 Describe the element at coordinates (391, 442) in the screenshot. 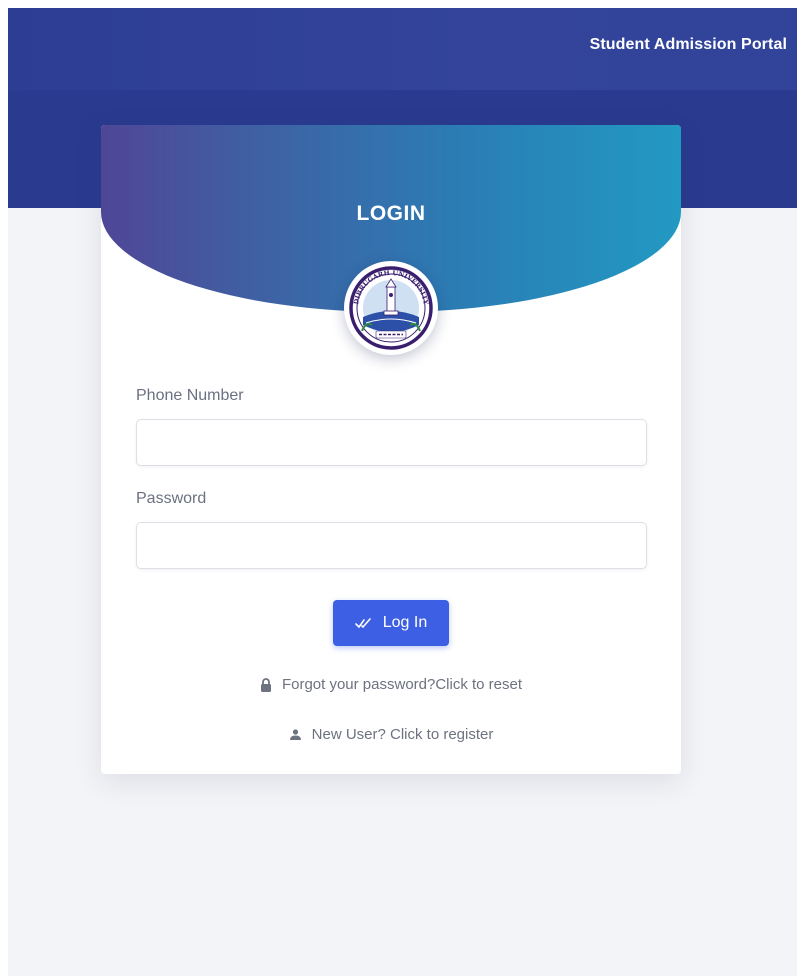

I see `phone-number-input` at that location.